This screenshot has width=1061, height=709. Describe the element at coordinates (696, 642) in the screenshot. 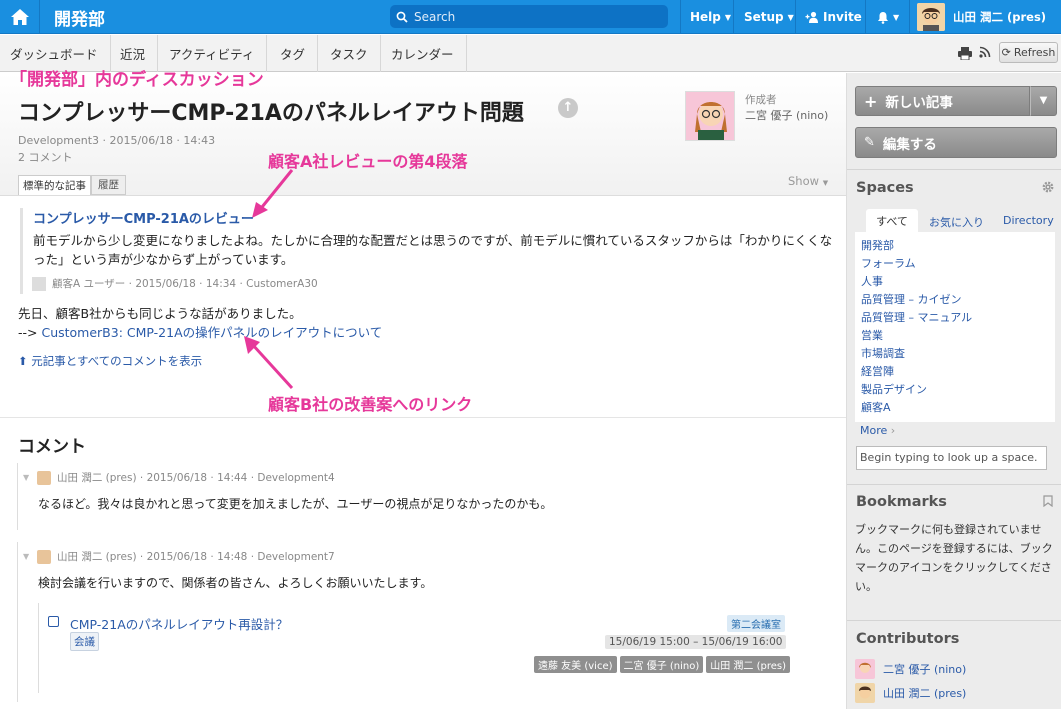

I see `event-time: 15/06/19 15:00 – 15/06/19 16:00` at that location.